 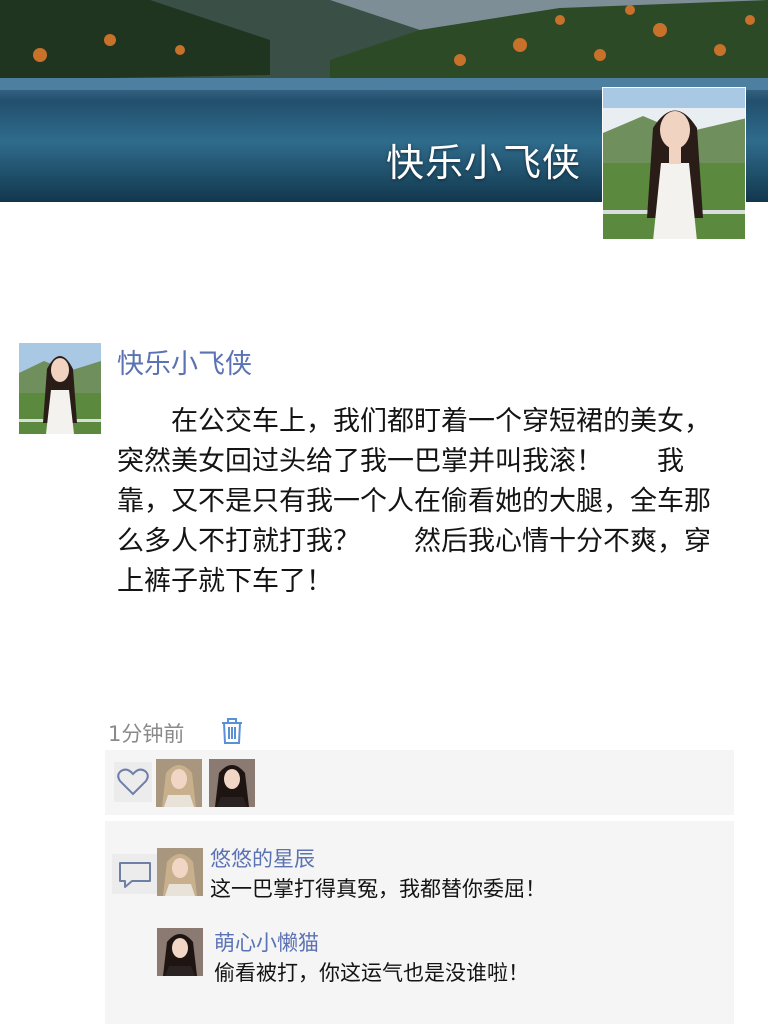 I want to click on commenter-name: 萌心小懒猫, so click(x=266, y=942).